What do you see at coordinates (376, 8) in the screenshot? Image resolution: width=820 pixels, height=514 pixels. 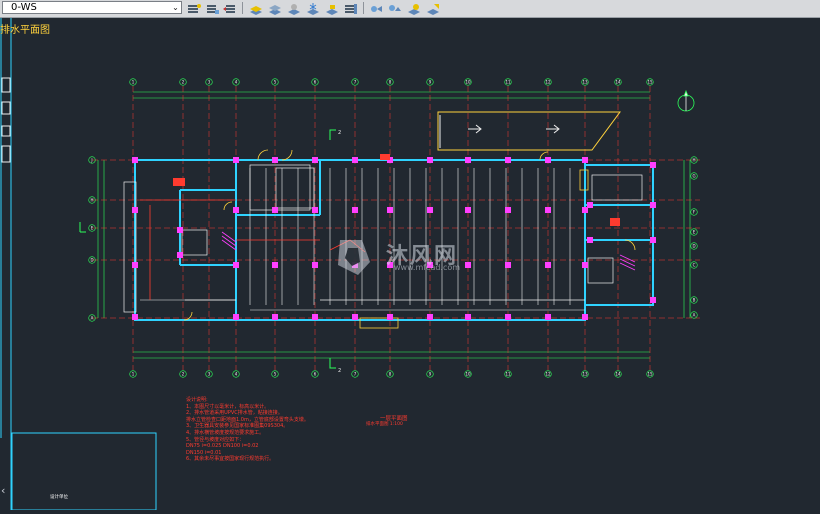 I see `layer-walk-icon` at bounding box center [376, 8].